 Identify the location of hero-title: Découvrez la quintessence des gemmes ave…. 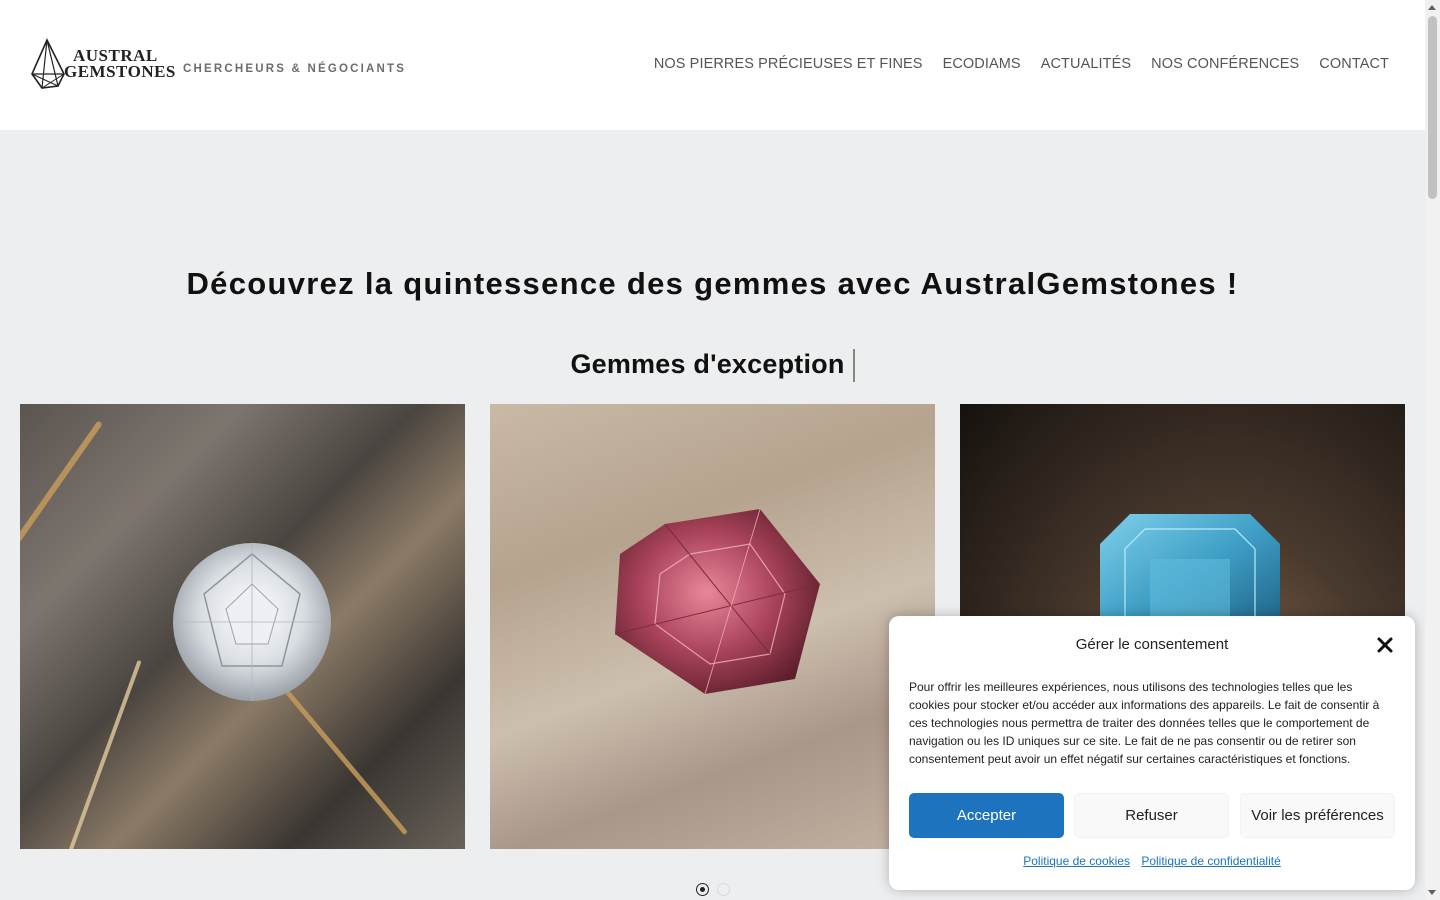
(712, 283).